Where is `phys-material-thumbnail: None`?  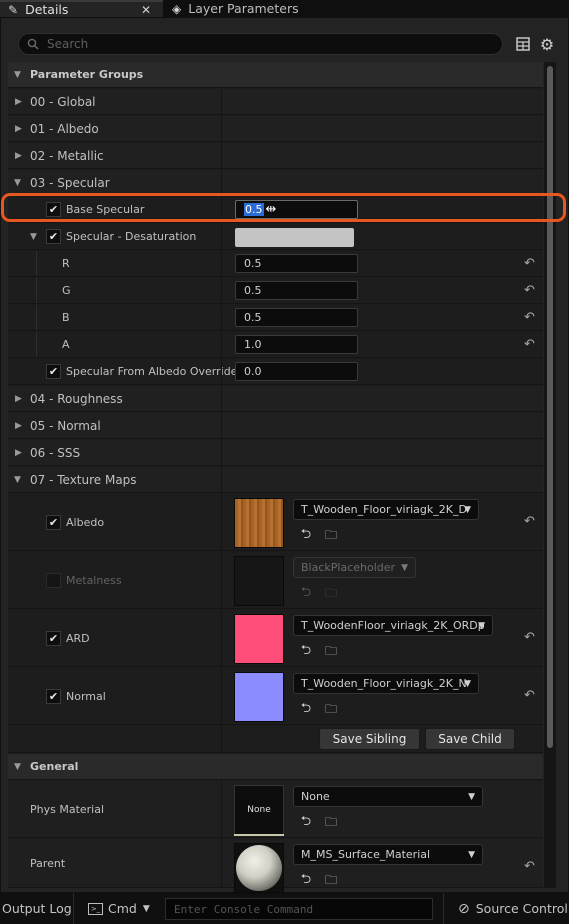 phys-material-thumbnail: None is located at coordinates (259, 810).